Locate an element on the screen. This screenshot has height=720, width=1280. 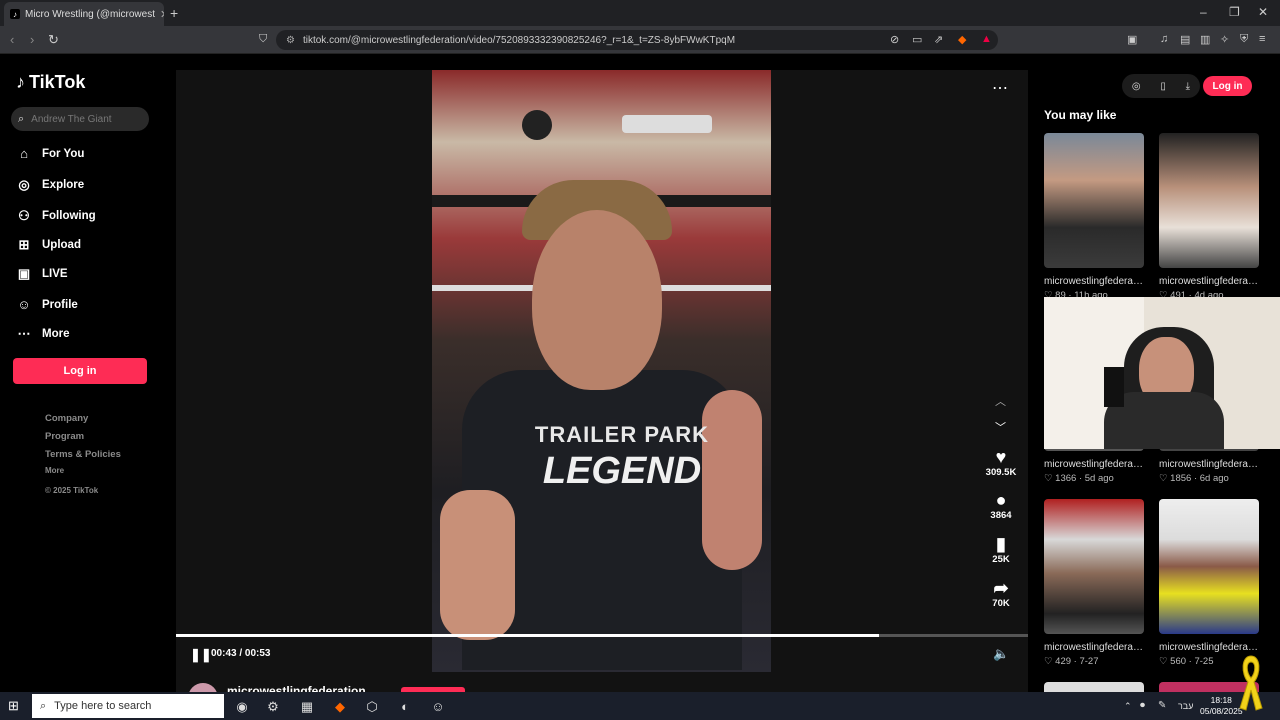
new-tab-button: + is located at coordinates (174, 13).